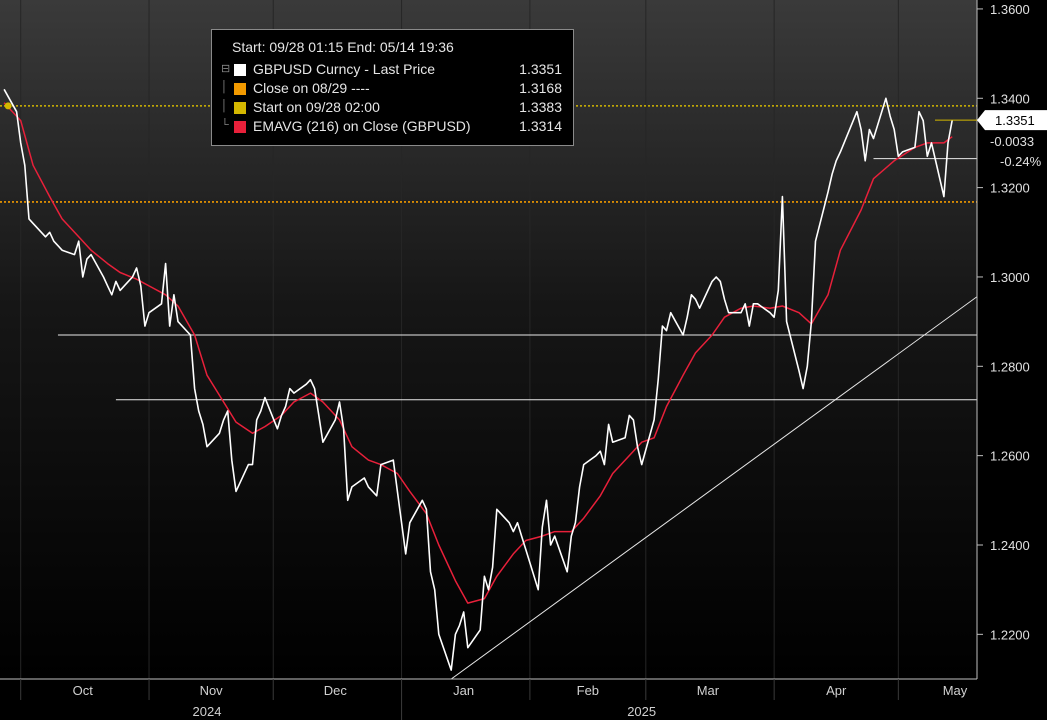 This screenshot has width=1047, height=720. I want to click on legend-header: Start: 09/28 01:15 End: 05/14 19:36, so click(343, 47).